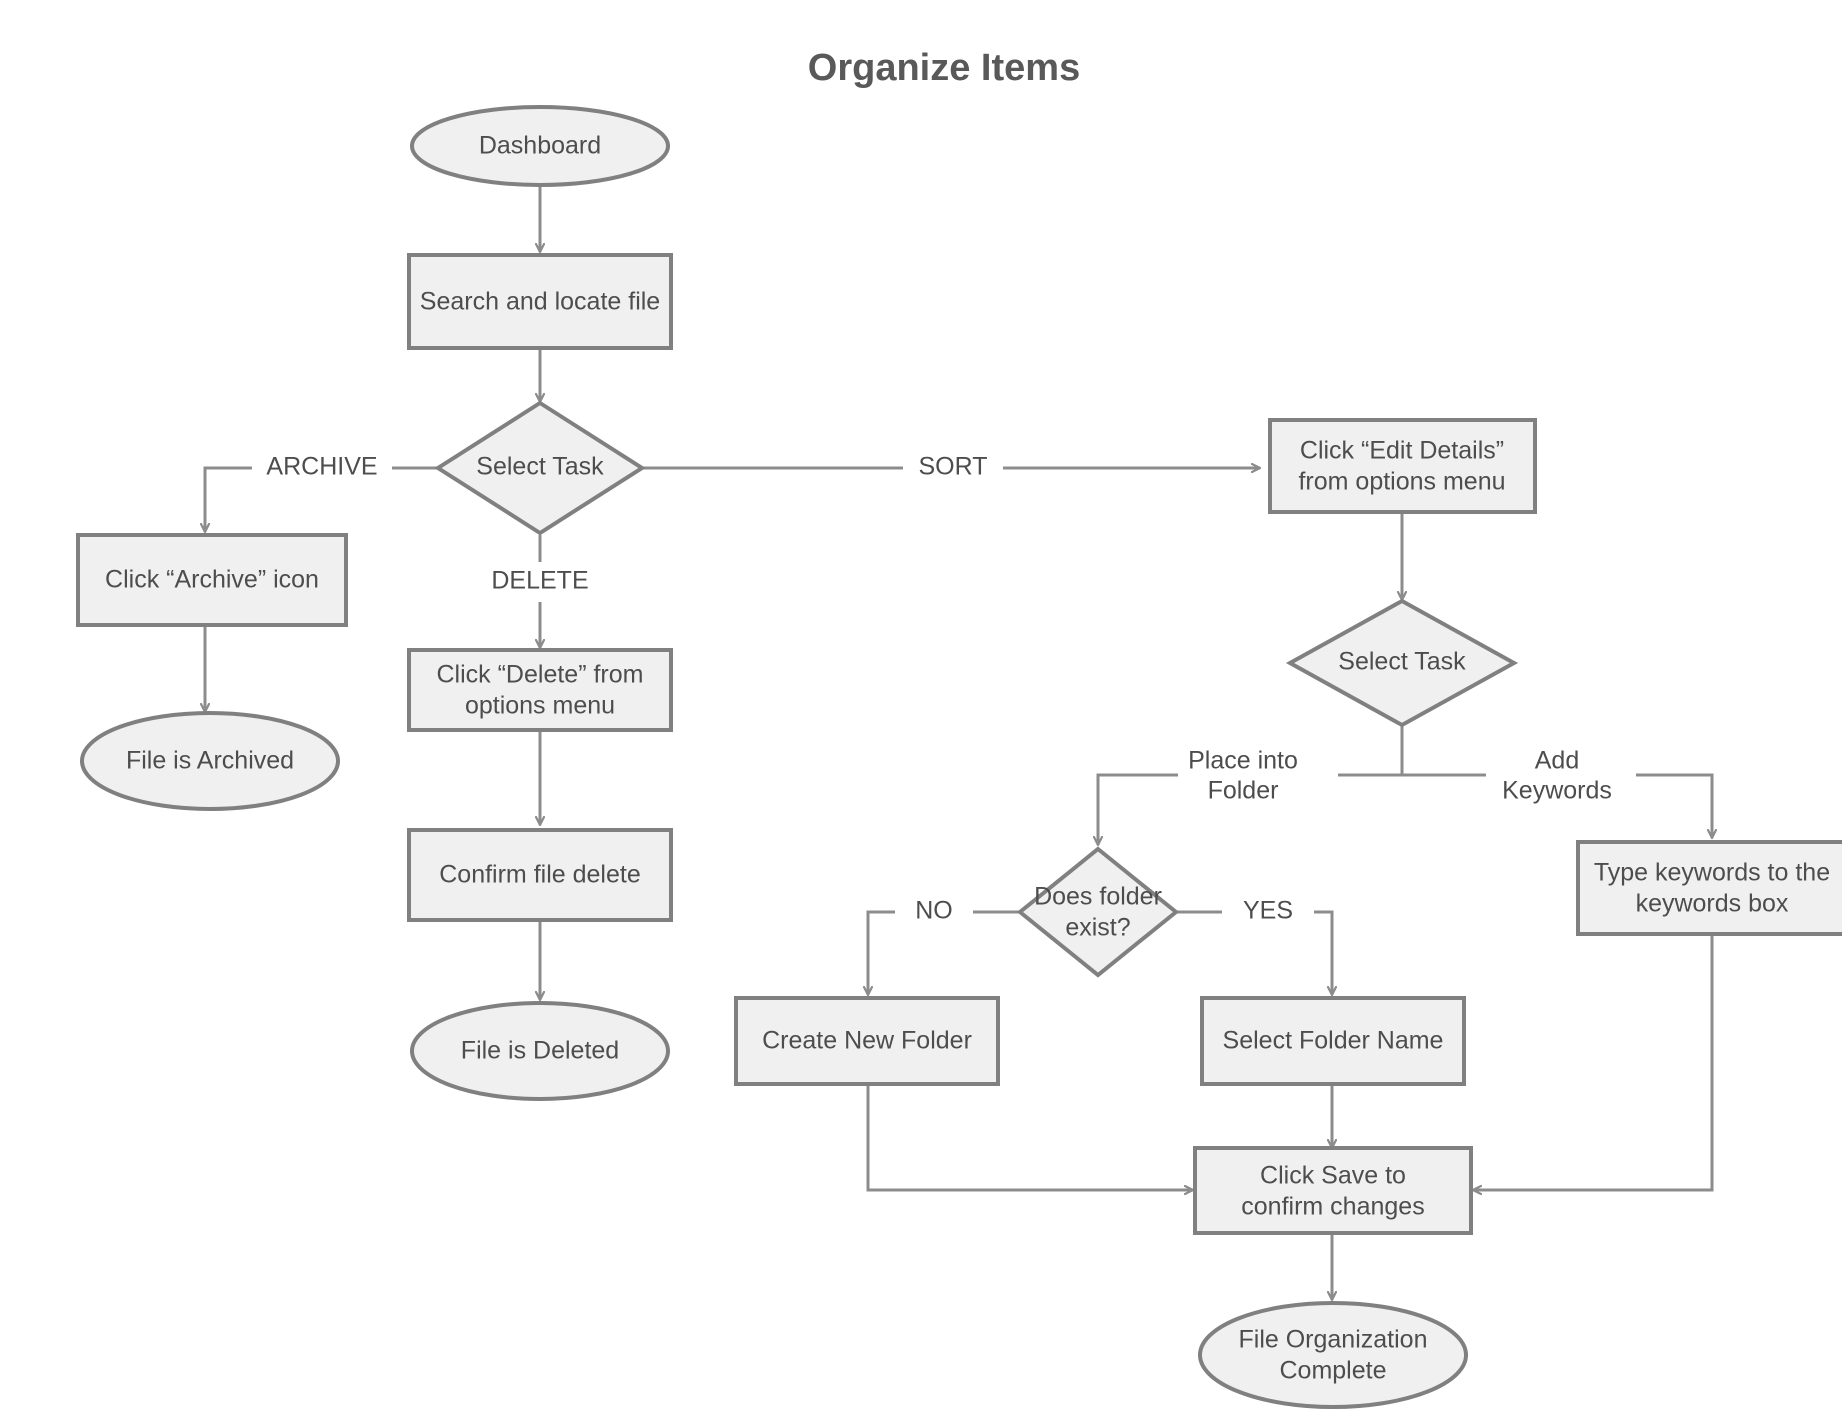 This screenshot has height=1412, width=1842. Describe the element at coordinates (540, 706) in the screenshot. I see `click-delete-label-line2: options menu` at that location.